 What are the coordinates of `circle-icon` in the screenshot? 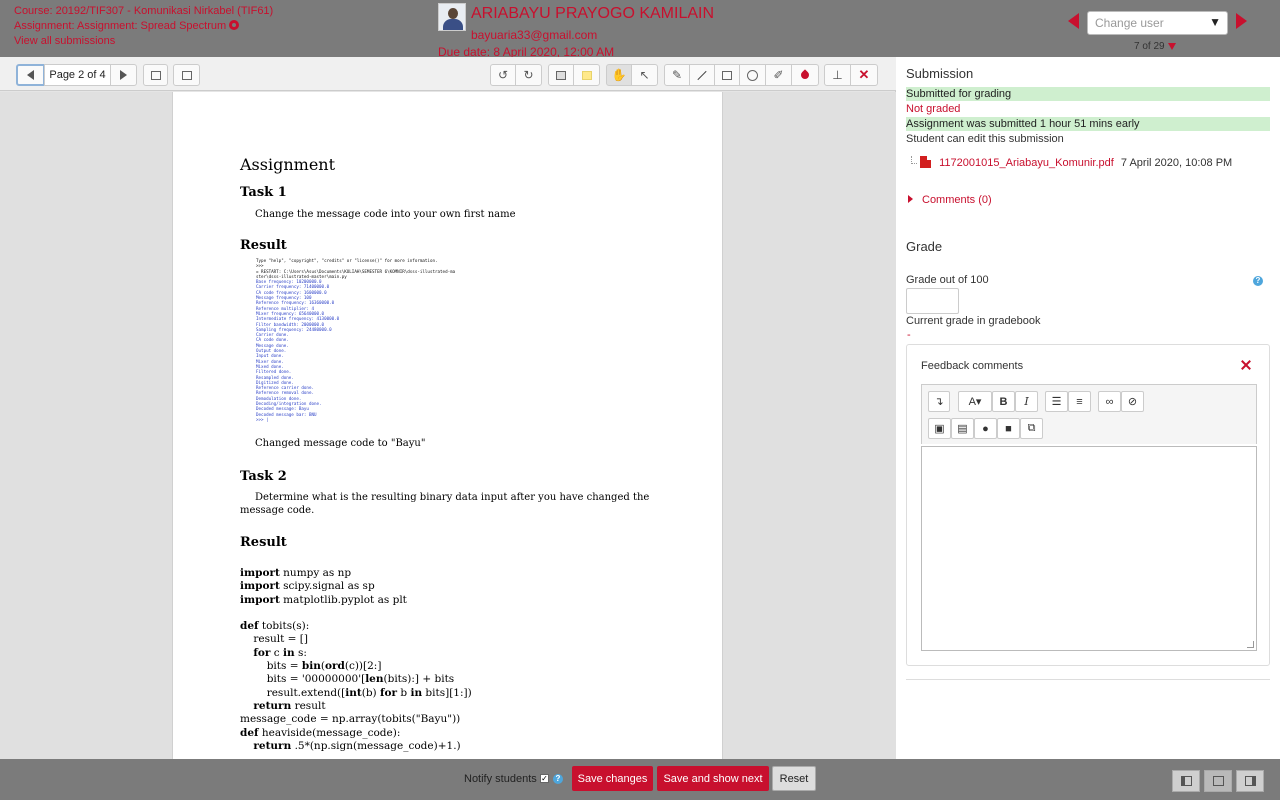 It's located at (752, 75).